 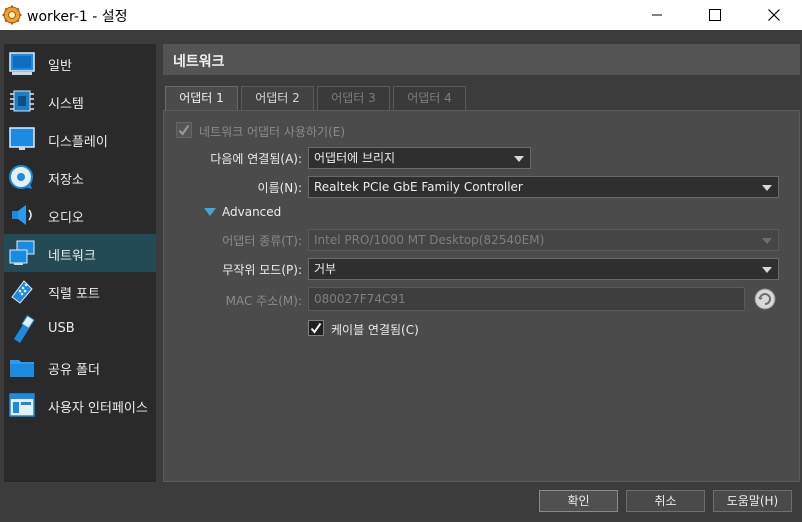 What do you see at coordinates (578, 501) in the screenshot?
I see `ok-button: 확인` at bounding box center [578, 501].